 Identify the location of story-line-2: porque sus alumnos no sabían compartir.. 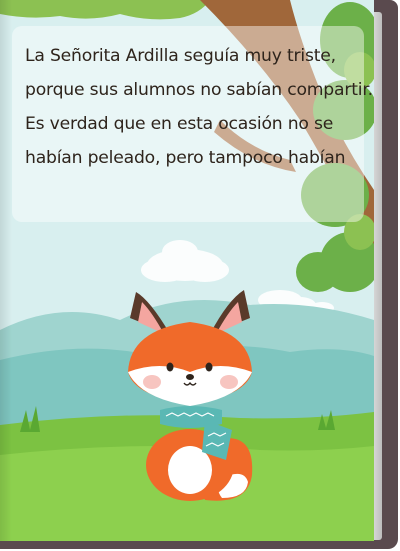
(199, 90).